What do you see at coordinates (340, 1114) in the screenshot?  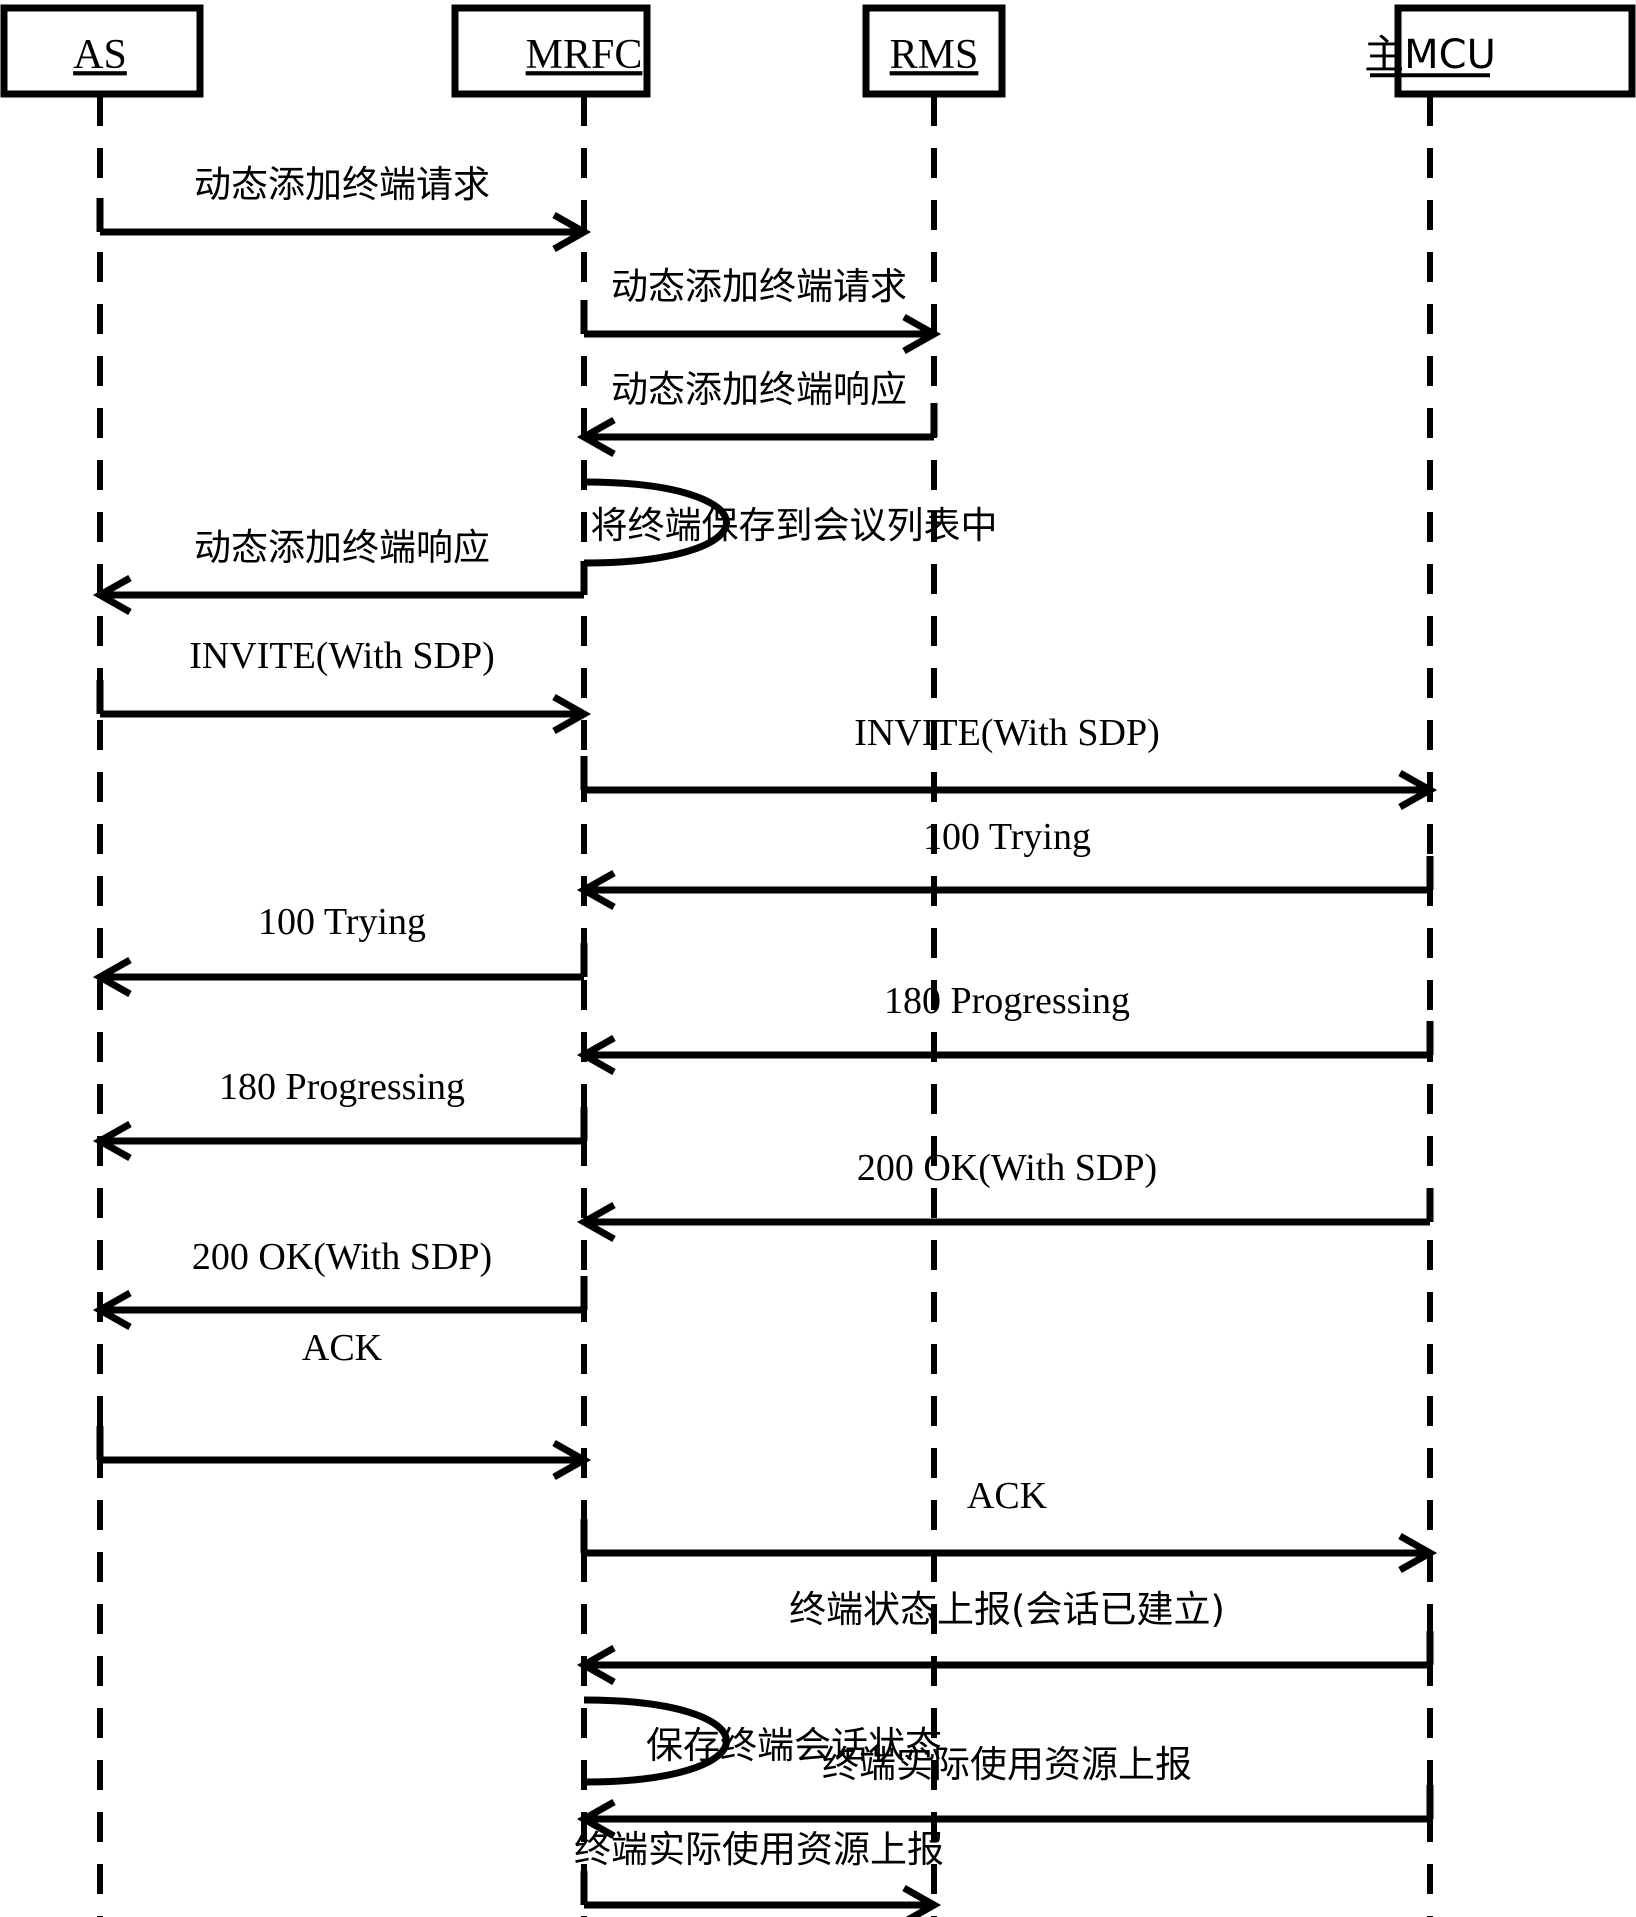 I see `message-m11: 180 Progressing` at bounding box center [340, 1114].